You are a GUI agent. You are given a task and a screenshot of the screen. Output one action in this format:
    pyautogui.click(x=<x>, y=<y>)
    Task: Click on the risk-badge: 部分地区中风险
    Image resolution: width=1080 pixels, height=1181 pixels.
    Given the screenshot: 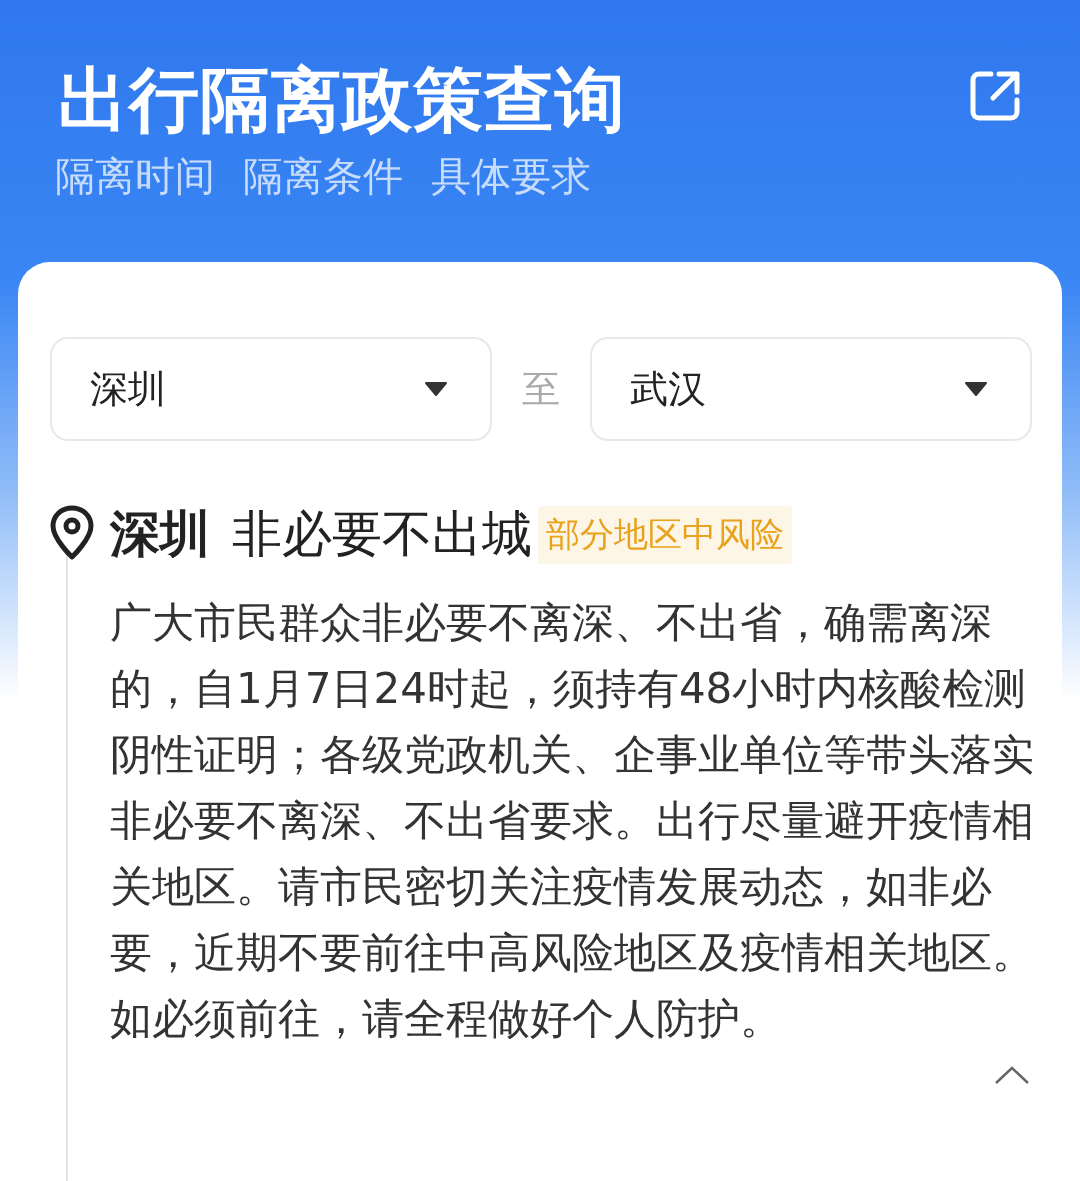 What is the action you would take?
    pyautogui.click(x=665, y=534)
    